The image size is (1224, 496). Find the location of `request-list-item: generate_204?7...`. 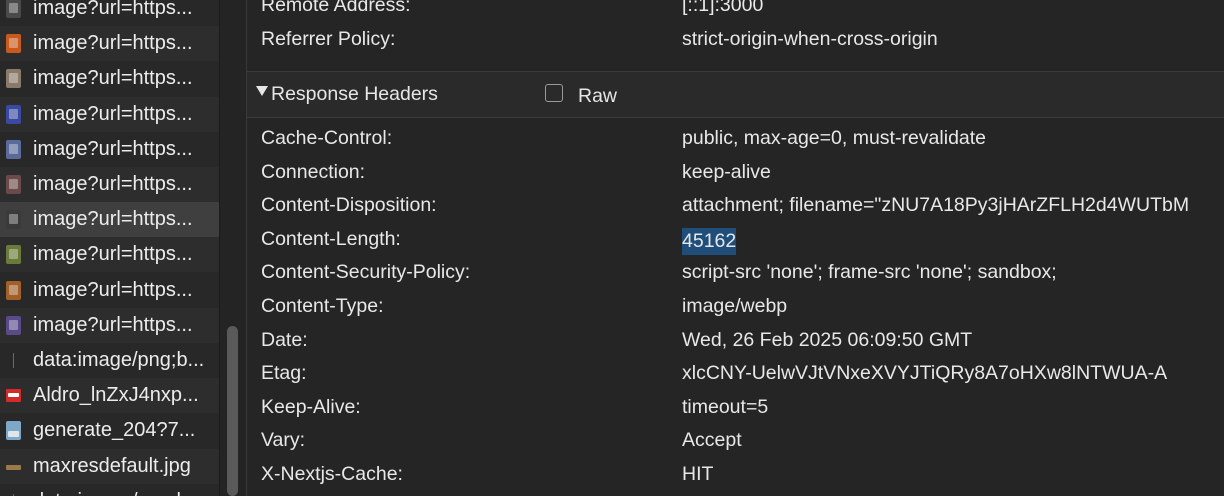

request-list-item: generate_204?7... is located at coordinates (109, 430).